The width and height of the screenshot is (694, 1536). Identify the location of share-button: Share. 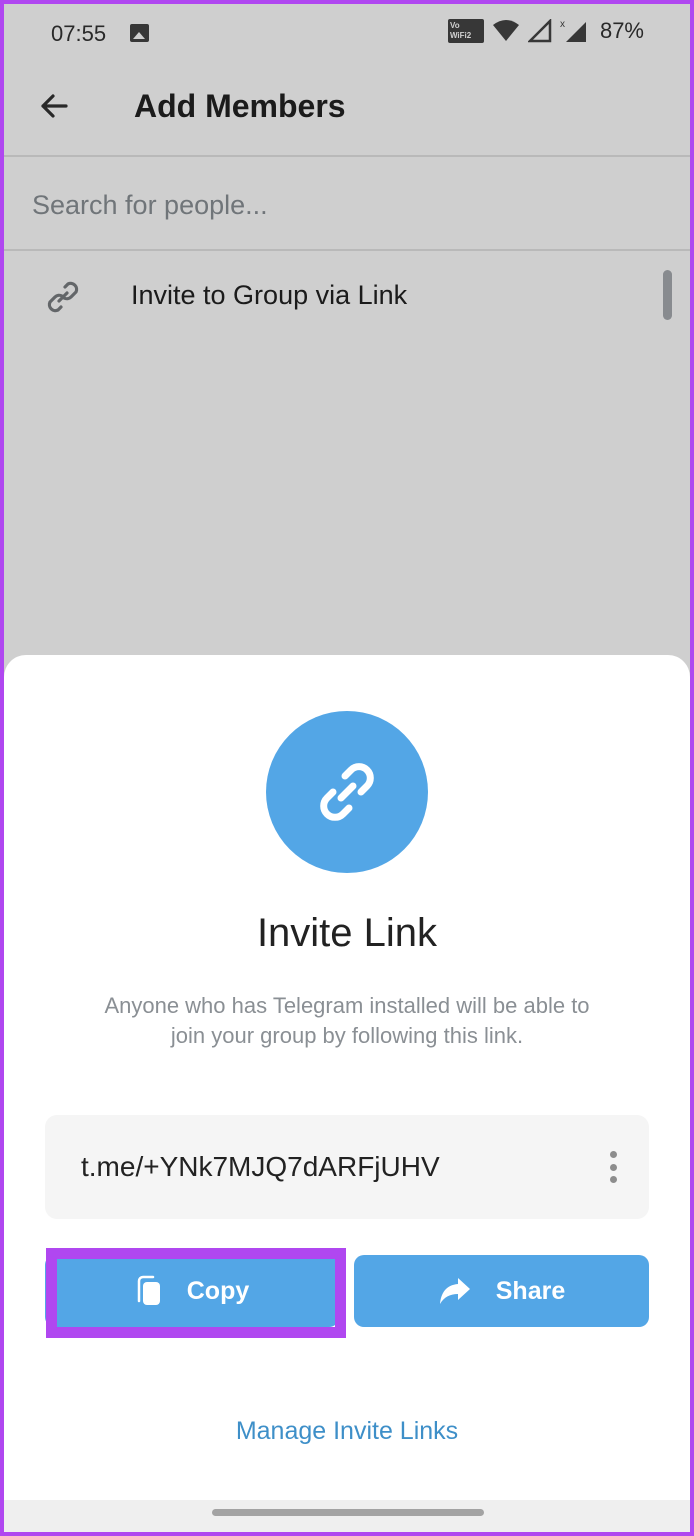
(501, 1291).